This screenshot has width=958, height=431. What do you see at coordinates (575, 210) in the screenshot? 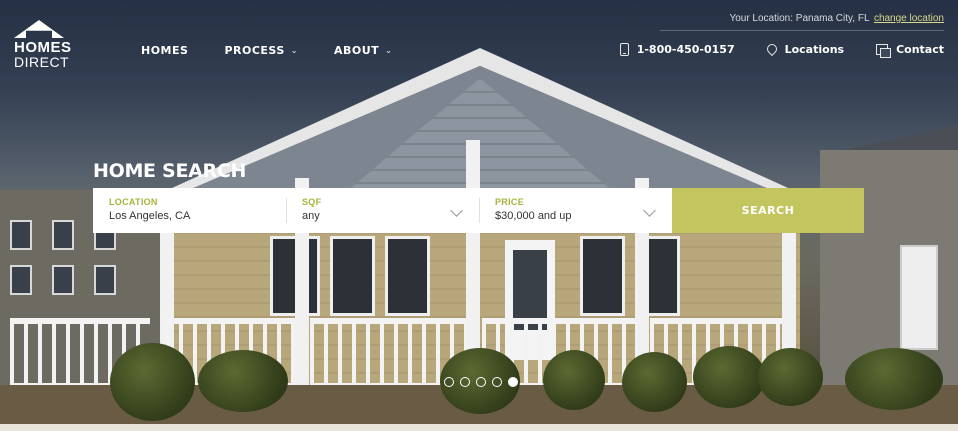
I see `price-select: PRICE $30,000 and up` at bounding box center [575, 210].